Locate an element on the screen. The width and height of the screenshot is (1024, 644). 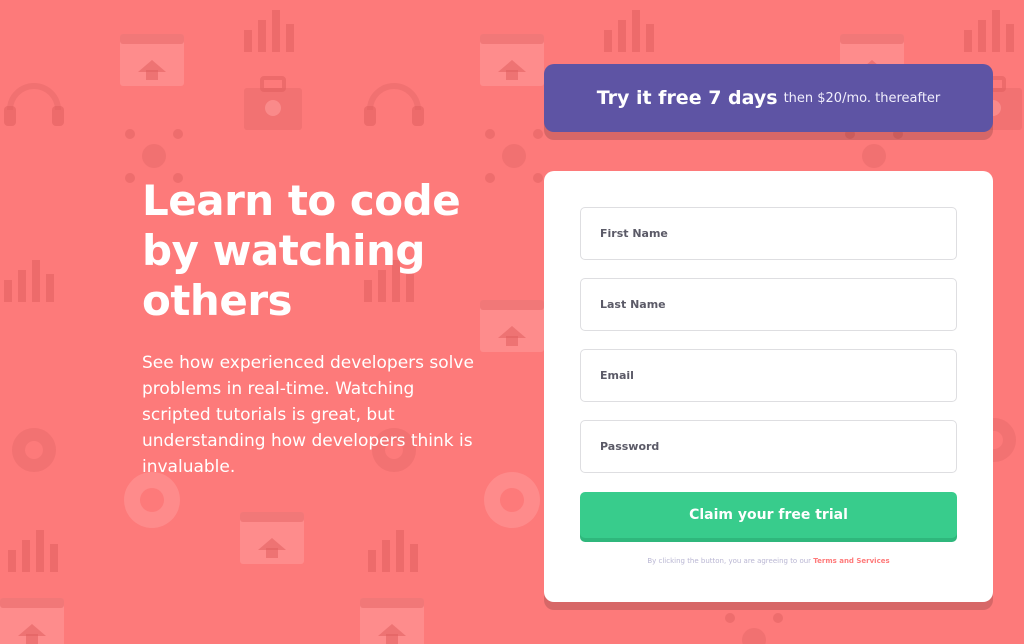
last-name-field is located at coordinates (768, 304).